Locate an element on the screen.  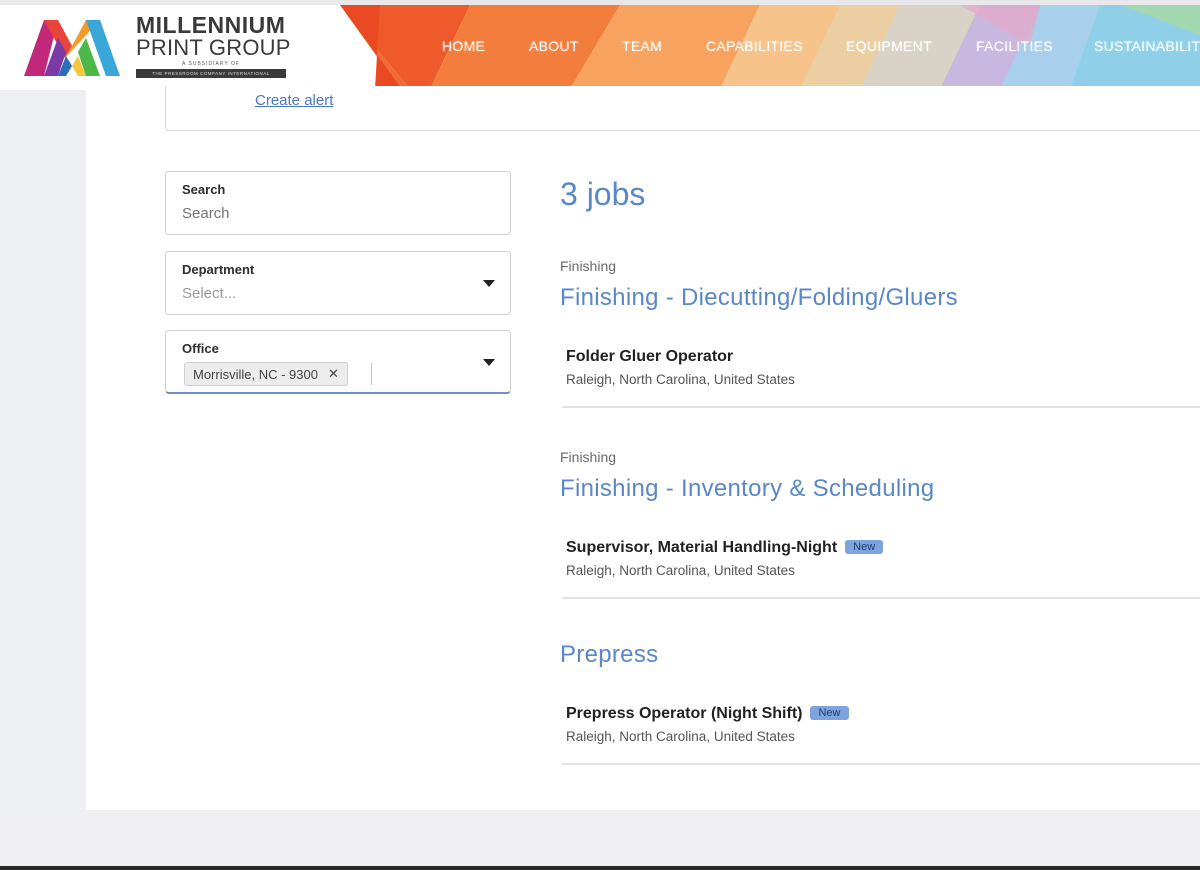
brand-subsidiary-line: A SUBSIDIARY OF is located at coordinates (211, 64).